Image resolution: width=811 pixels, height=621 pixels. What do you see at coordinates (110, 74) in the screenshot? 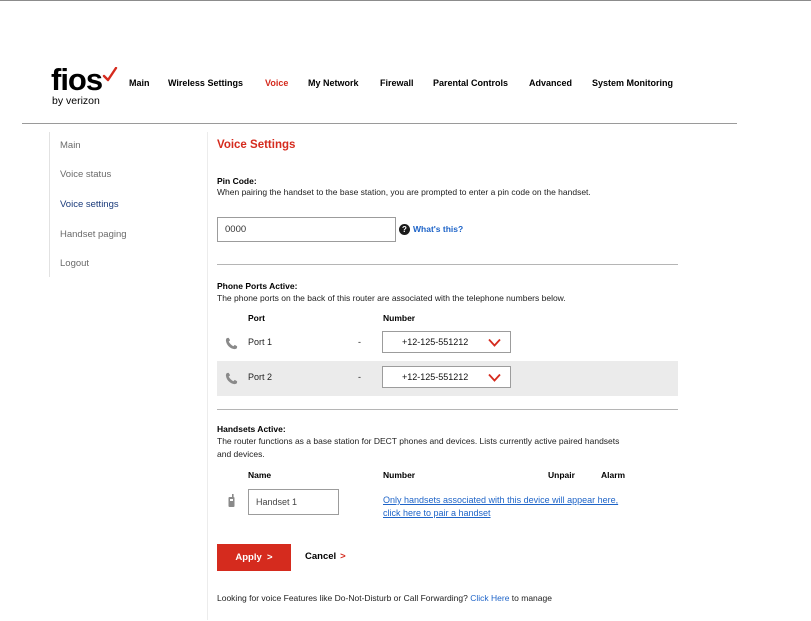
I see `checkmark-icon` at bounding box center [110, 74].